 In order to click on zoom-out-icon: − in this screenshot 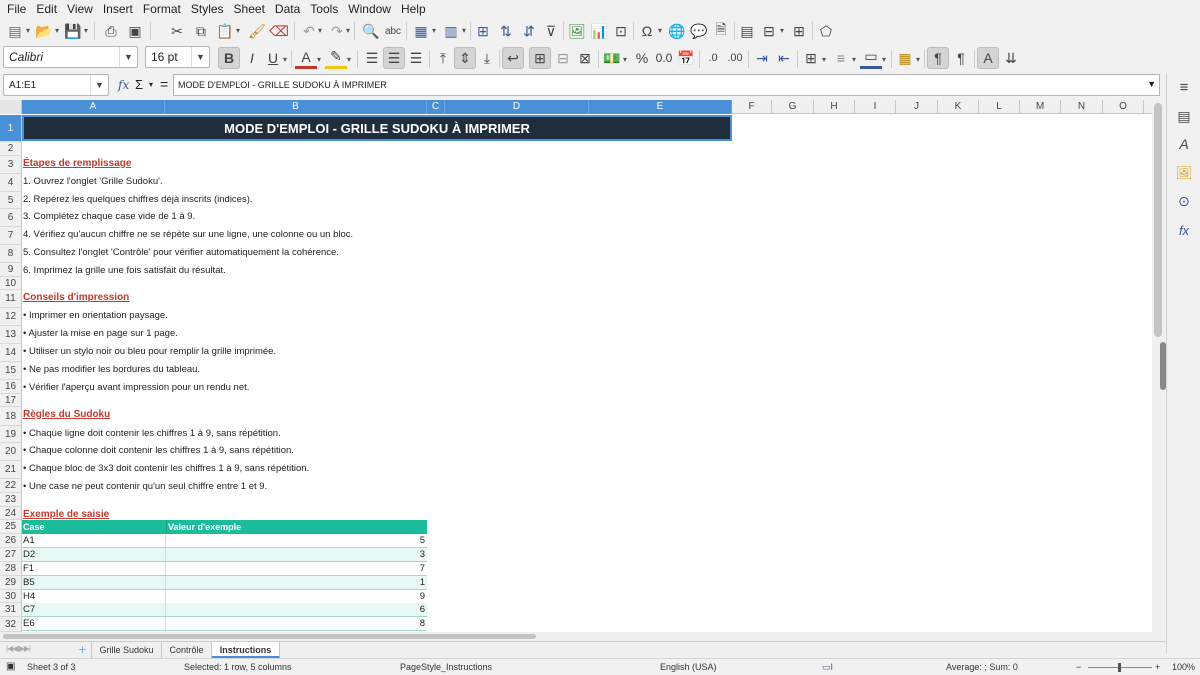, I will do `click(1078, 667)`.